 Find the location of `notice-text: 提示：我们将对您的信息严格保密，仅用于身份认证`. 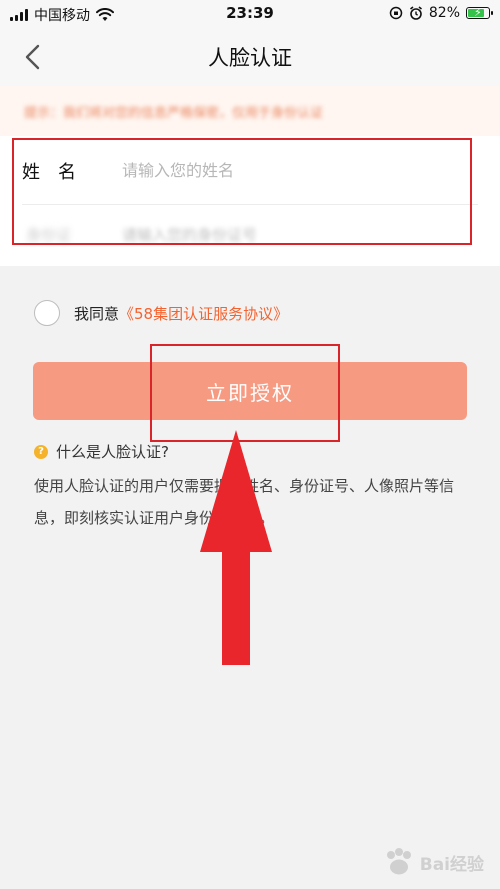

notice-text: 提示：我们将对您的信息严格保密，仅用于身份认证 is located at coordinates (174, 113).